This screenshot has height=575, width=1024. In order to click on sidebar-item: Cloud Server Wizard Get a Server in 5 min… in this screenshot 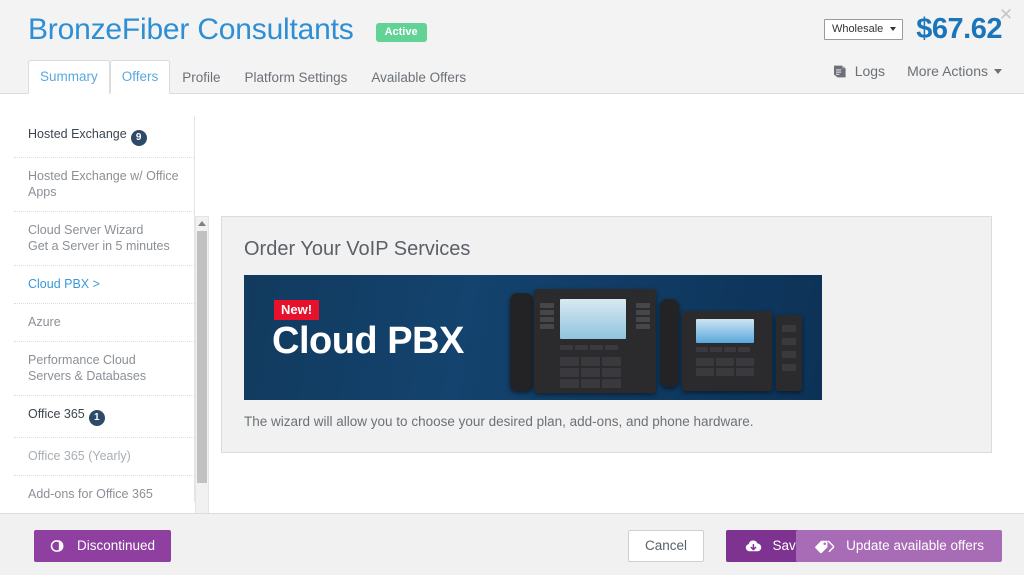, I will do `click(104, 239)`.